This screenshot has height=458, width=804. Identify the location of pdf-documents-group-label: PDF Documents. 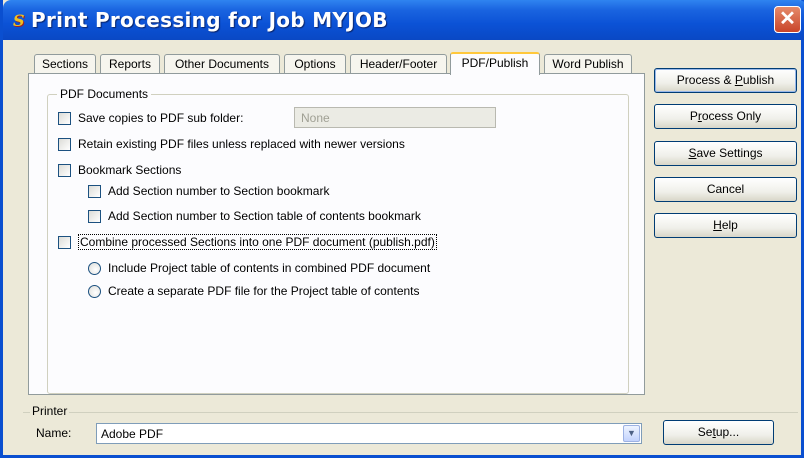
(104, 94).